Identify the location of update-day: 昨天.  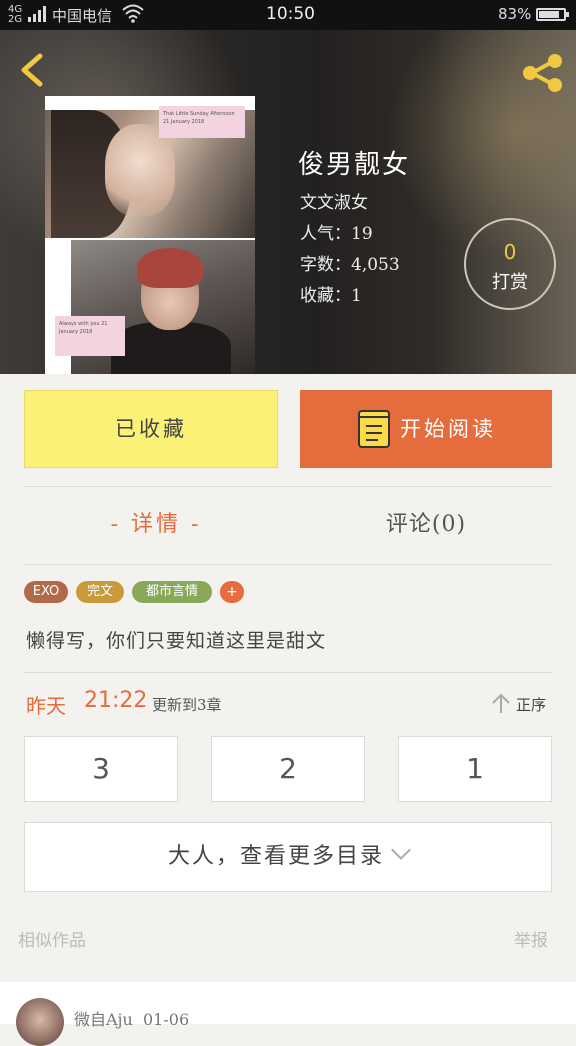
(46, 706).